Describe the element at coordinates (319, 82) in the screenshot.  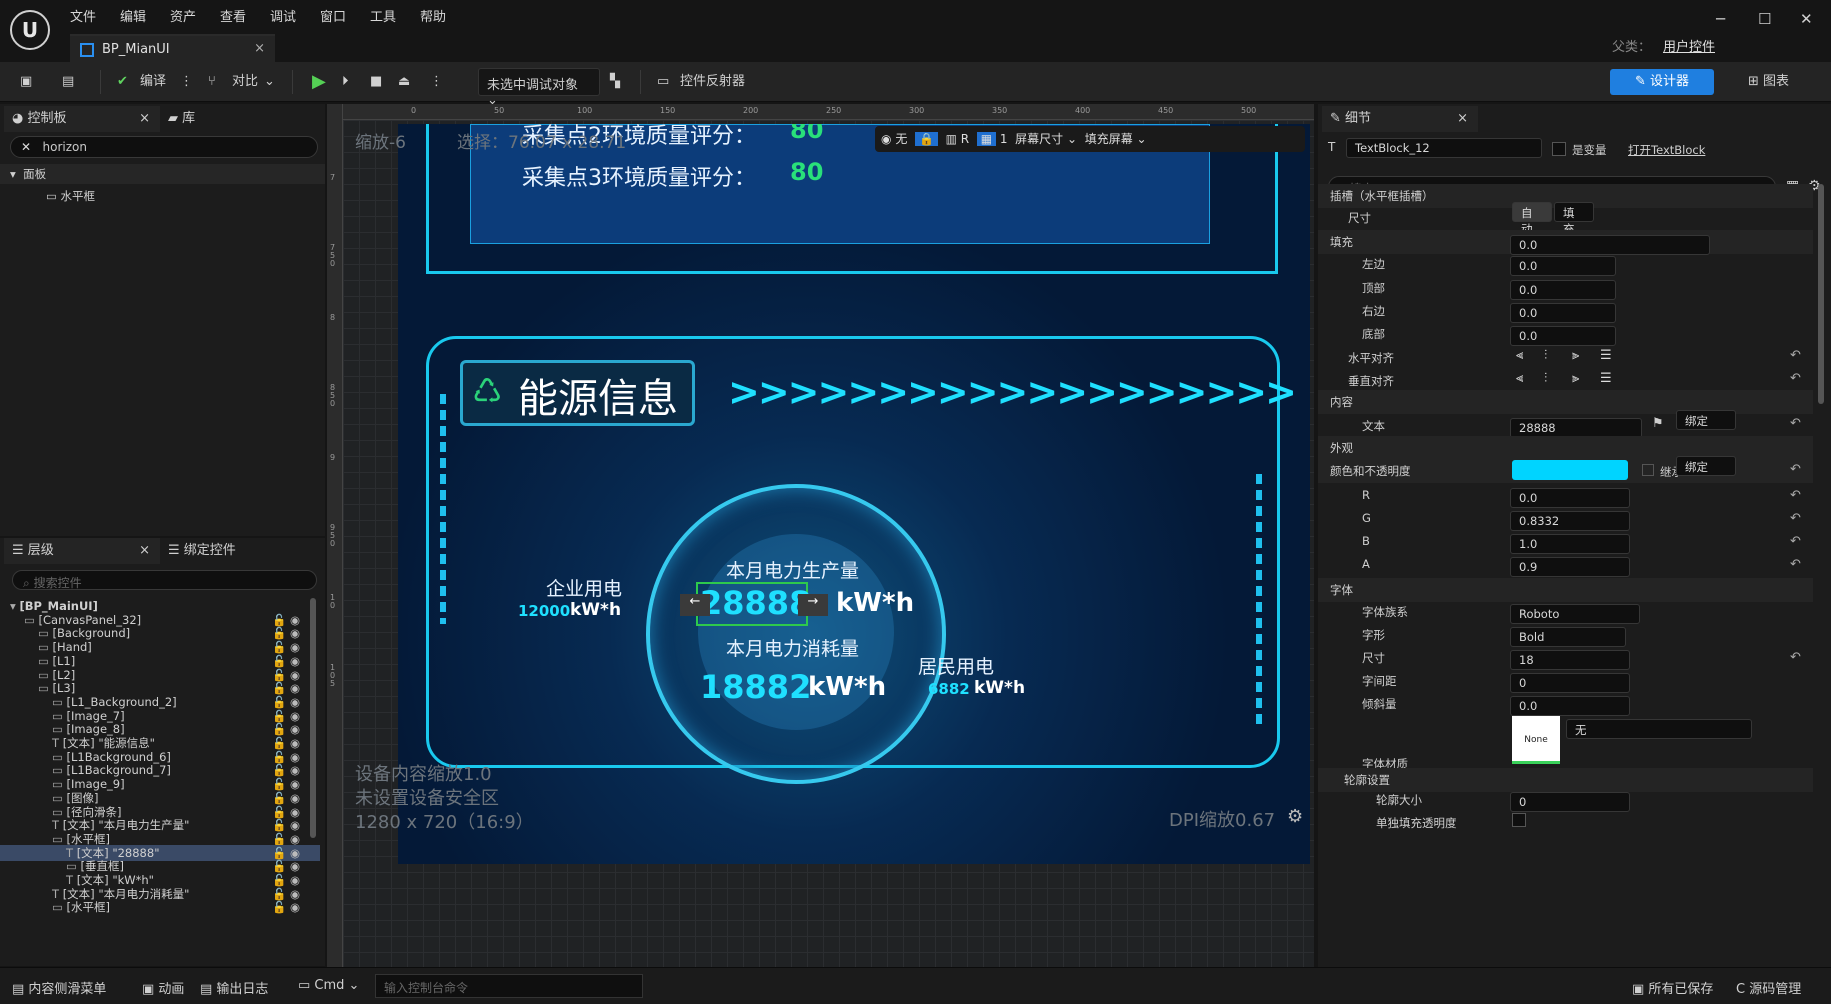
I see `play-icon: ▶` at that location.